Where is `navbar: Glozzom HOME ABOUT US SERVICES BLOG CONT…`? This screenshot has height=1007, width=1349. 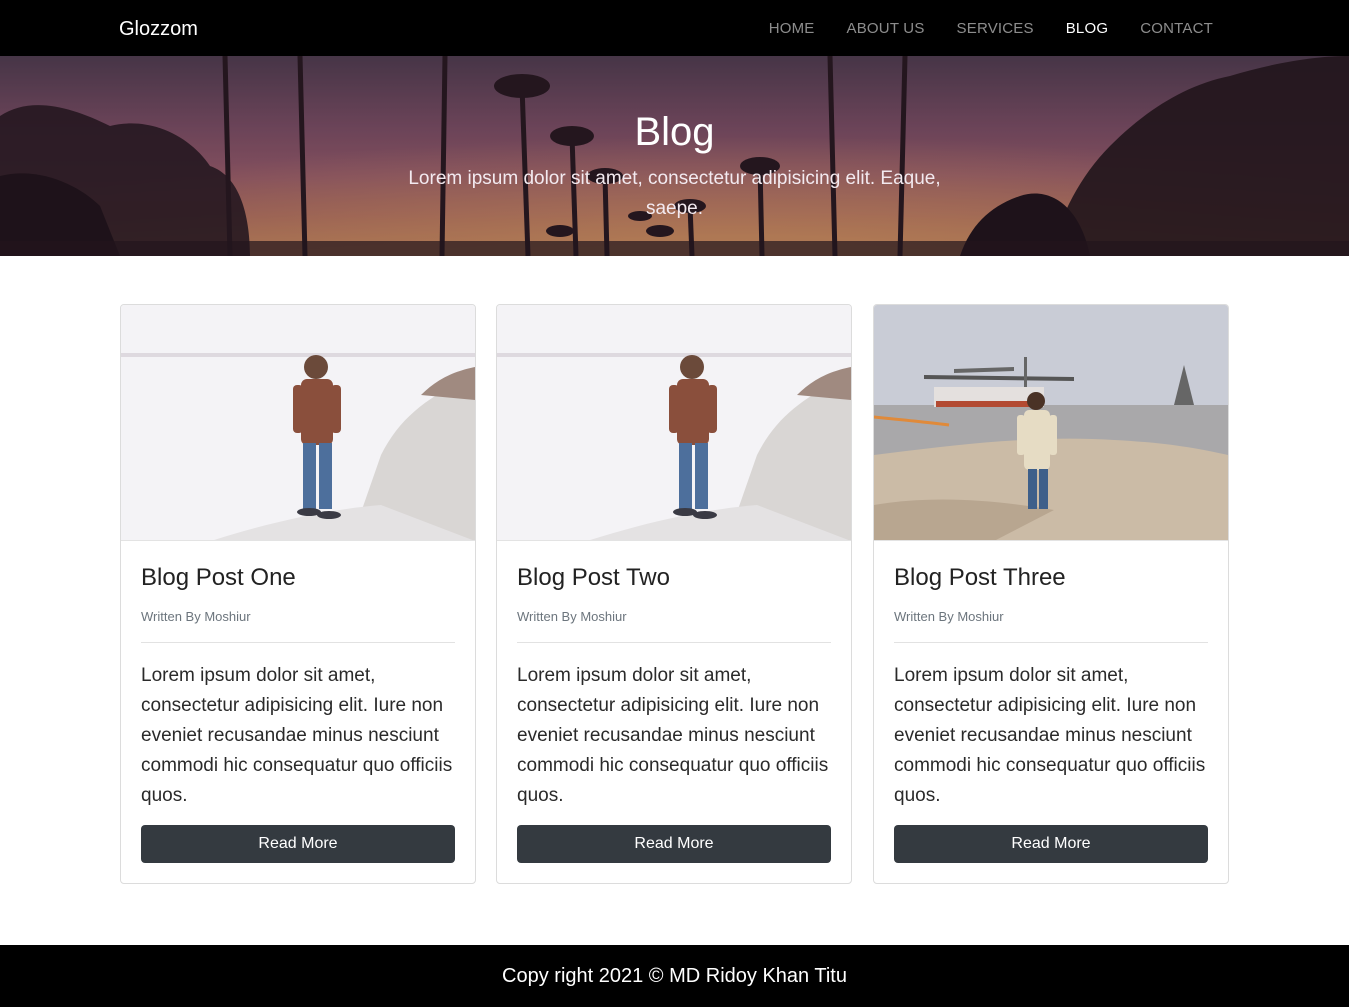
navbar: Glozzom HOME ABOUT US SERVICES BLOG CONT… is located at coordinates (674, 28).